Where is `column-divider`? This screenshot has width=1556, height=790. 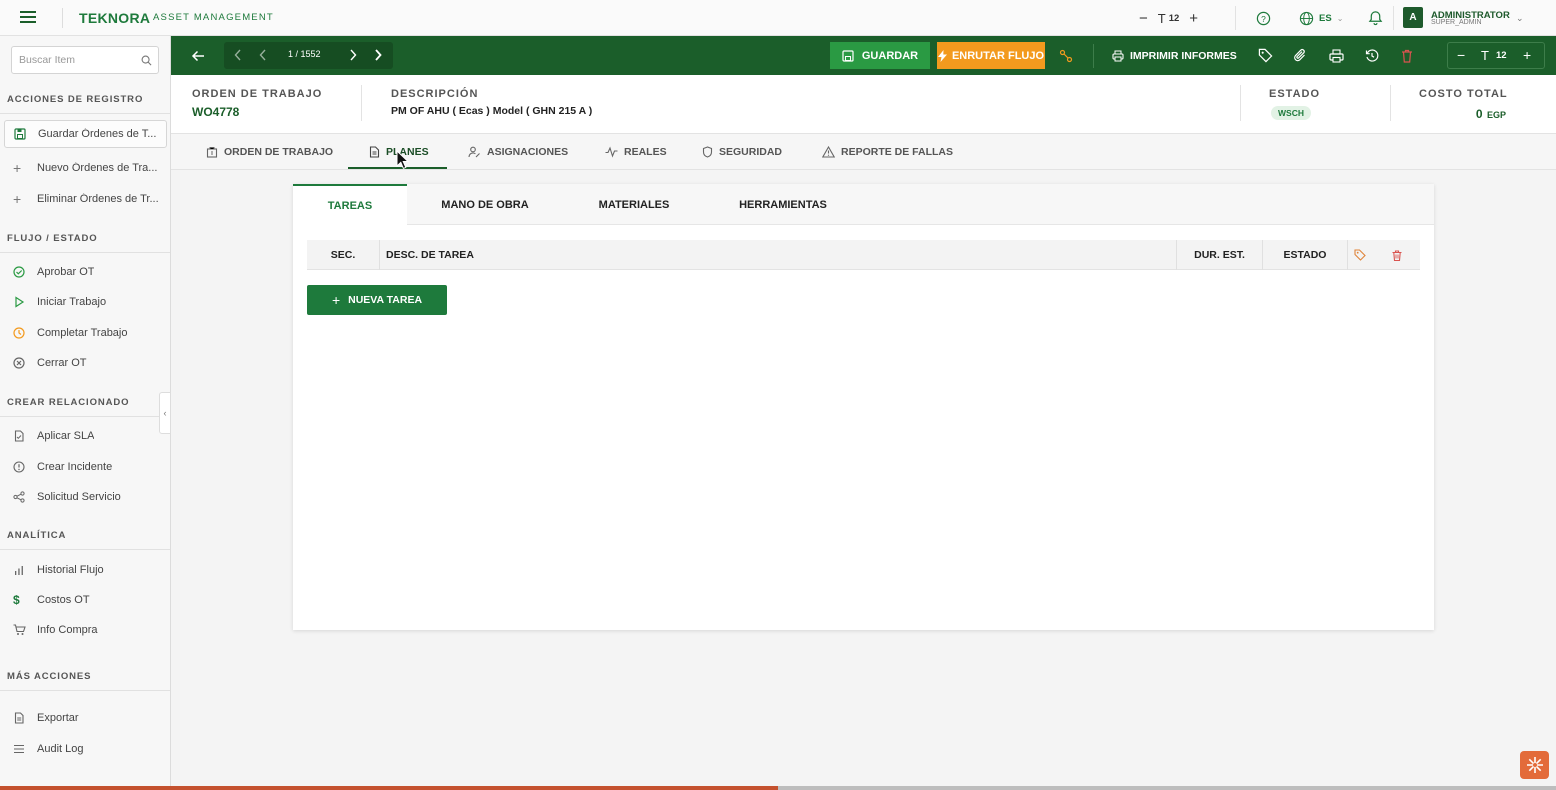 column-divider is located at coordinates (1347, 255).